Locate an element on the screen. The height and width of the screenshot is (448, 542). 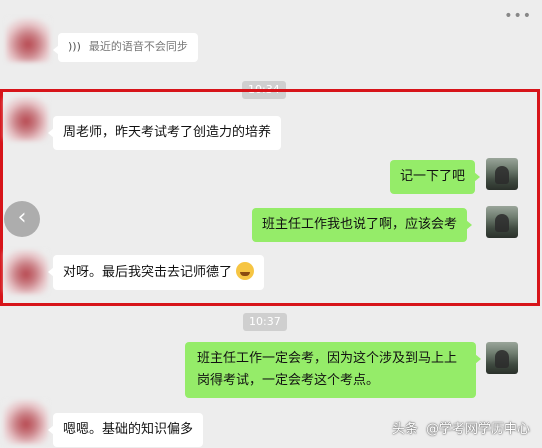
voice-notice-text: 最近的语音不会同步 is located at coordinates (138, 46).